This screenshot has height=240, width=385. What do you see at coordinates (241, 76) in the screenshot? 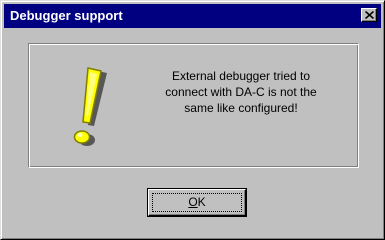
I see `message-line: External debugger tried to` at bounding box center [241, 76].